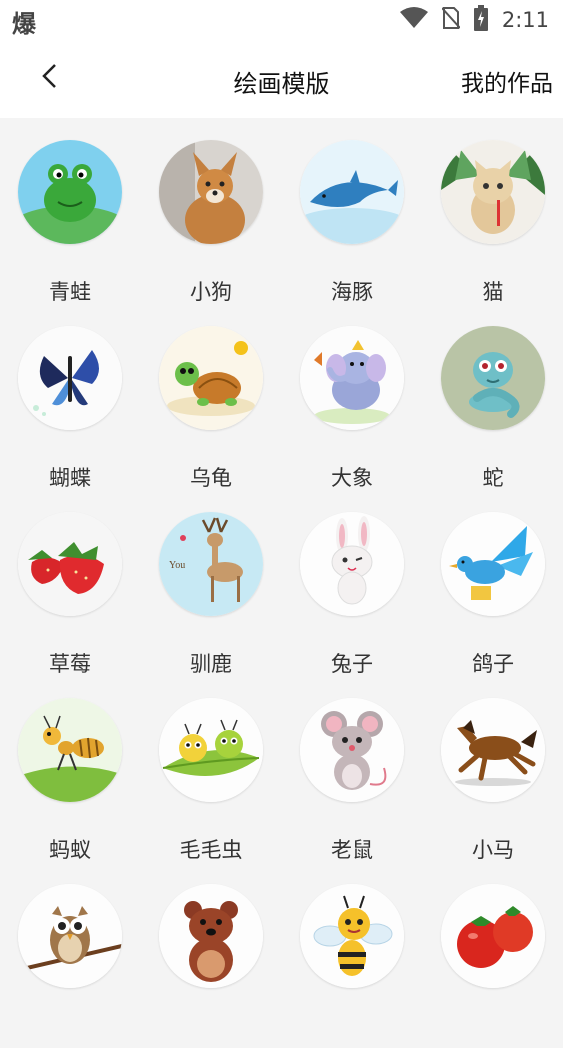 The width and height of the screenshot is (563, 1048). I want to click on template-owl, so click(70, 955).